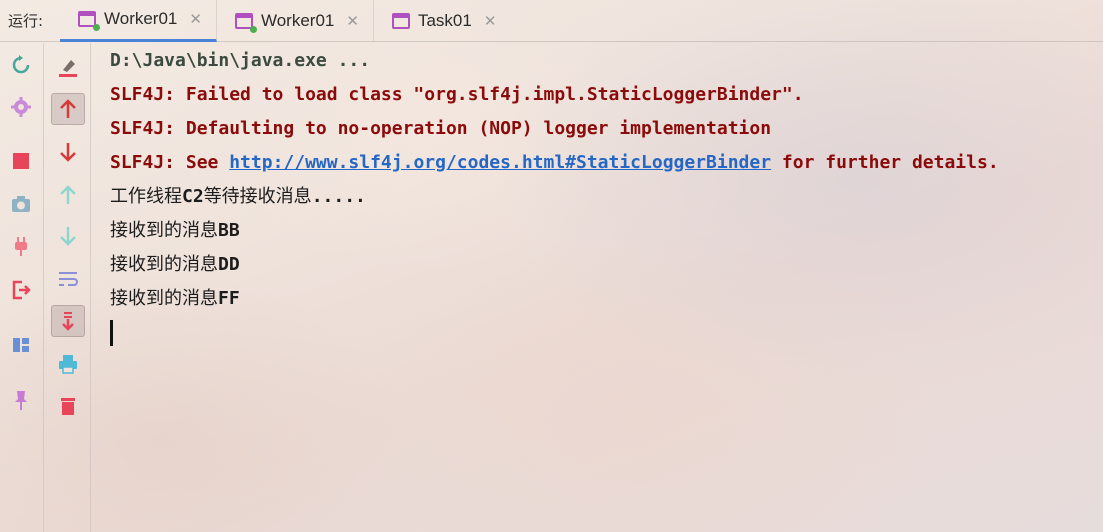 Image resolution: width=1103 pixels, height=532 pixels. Describe the element at coordinates (193, 196) in the screenshot. I see `output-text: C2` at that location.